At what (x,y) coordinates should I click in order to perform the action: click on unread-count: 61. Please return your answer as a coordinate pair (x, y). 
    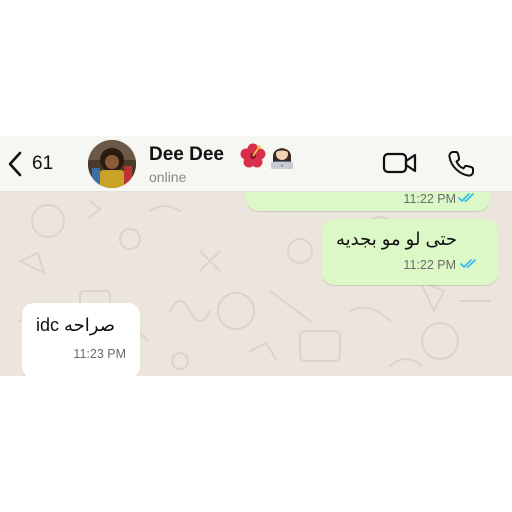
    Looking at the image, I should click on (43, 163).